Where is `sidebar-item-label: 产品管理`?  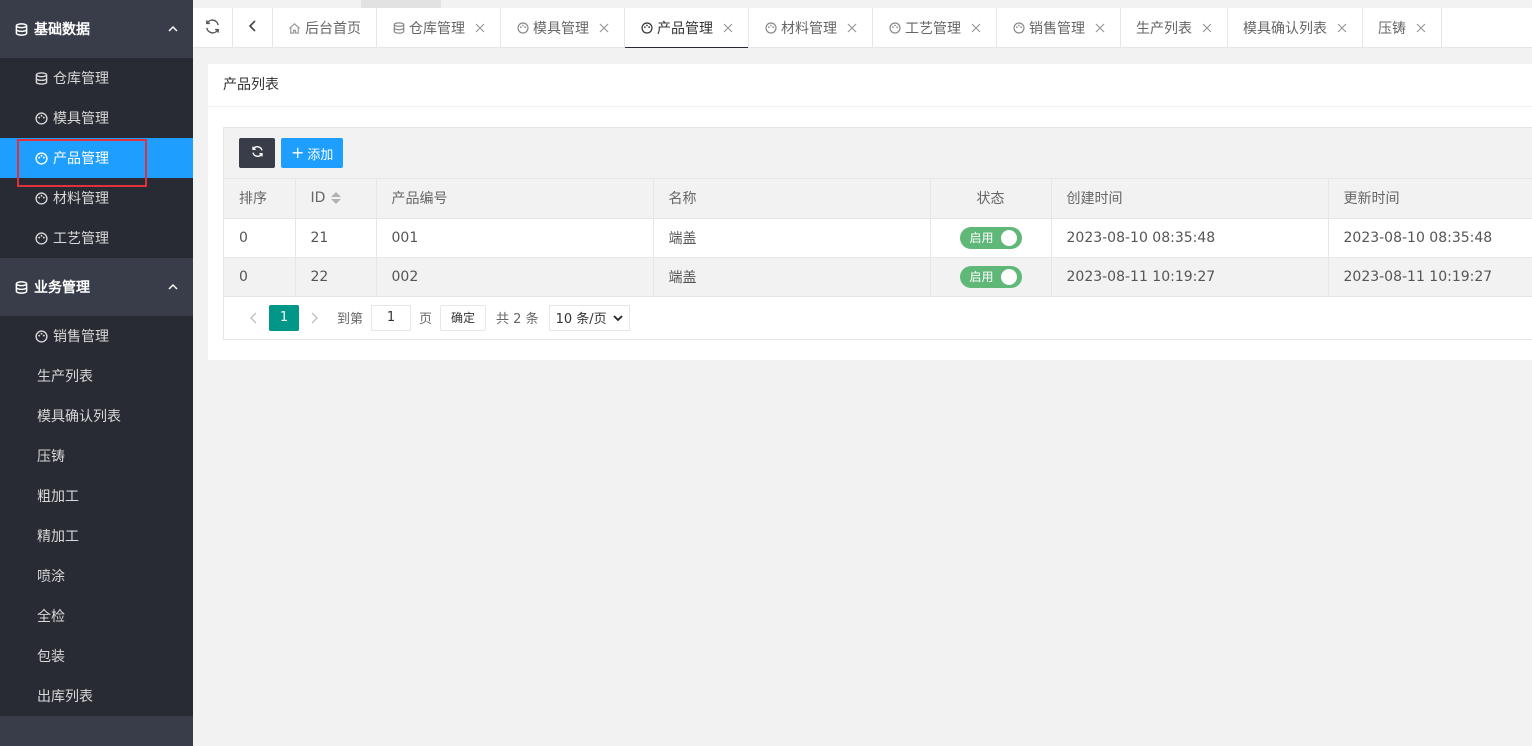
sidebar-item-label: 产品管理 is located at coordinates (81, 159).